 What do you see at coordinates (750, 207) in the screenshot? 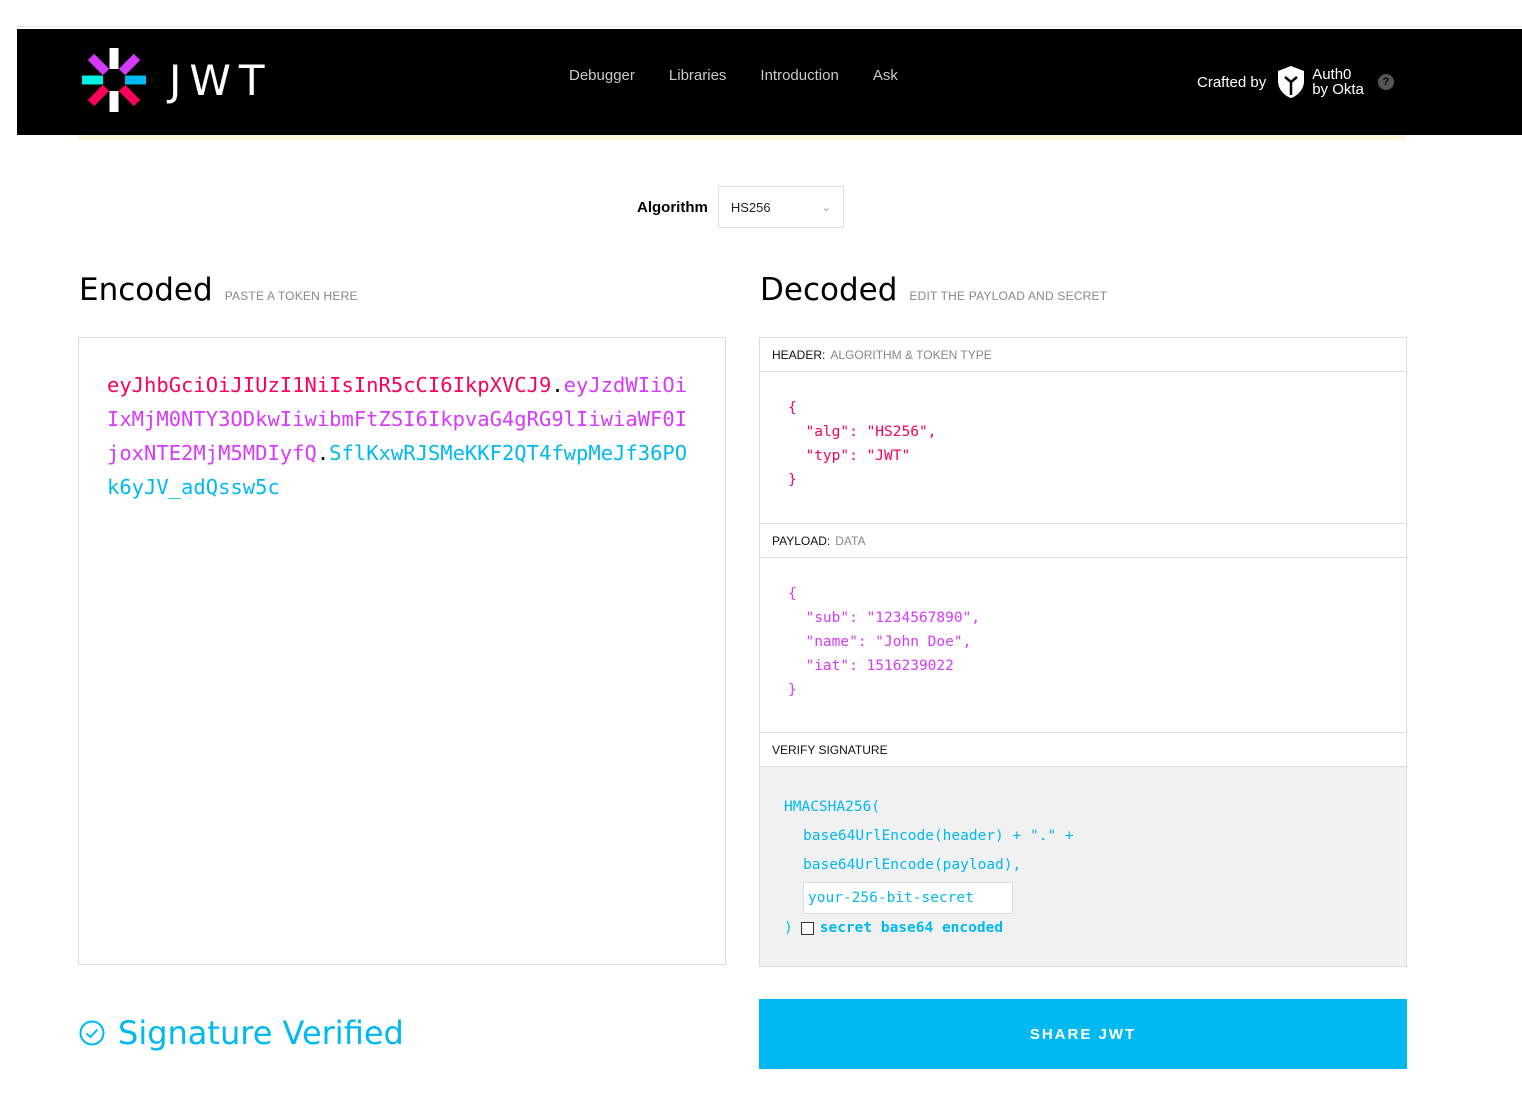
I see `algorithm-selected-value: HS256` at bounding box center [750, 207].